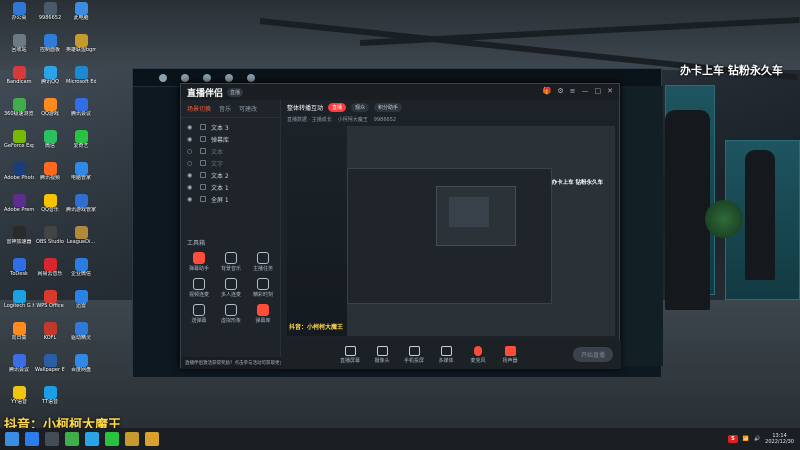 The image size is (800, 450). Describe the element at coordinates (50, 306) in the screenshot. I see `desktop-icon: WPS Office` at that location.